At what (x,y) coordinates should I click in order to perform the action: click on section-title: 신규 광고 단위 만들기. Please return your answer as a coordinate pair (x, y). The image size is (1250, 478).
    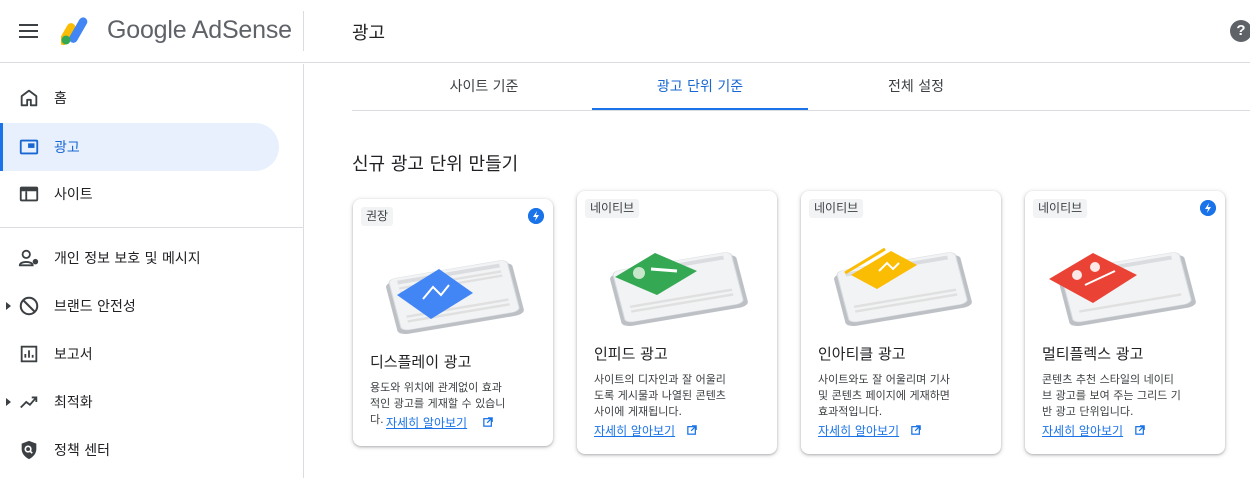
    Looking at the image, I should click on (435, 164).